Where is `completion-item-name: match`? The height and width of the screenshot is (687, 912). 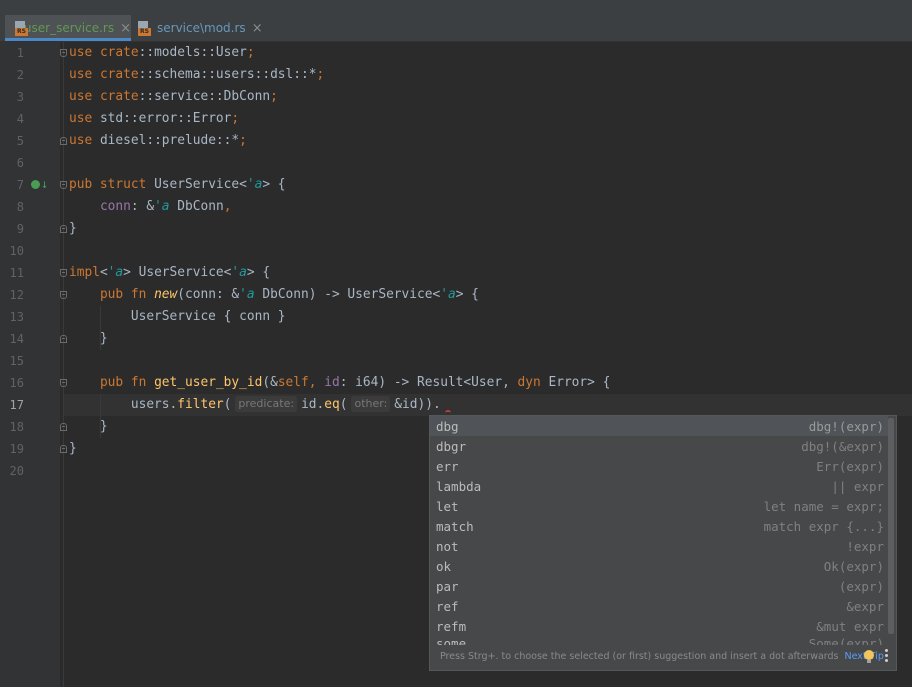
completion-item-name: match is located at coordinates (455, 526).